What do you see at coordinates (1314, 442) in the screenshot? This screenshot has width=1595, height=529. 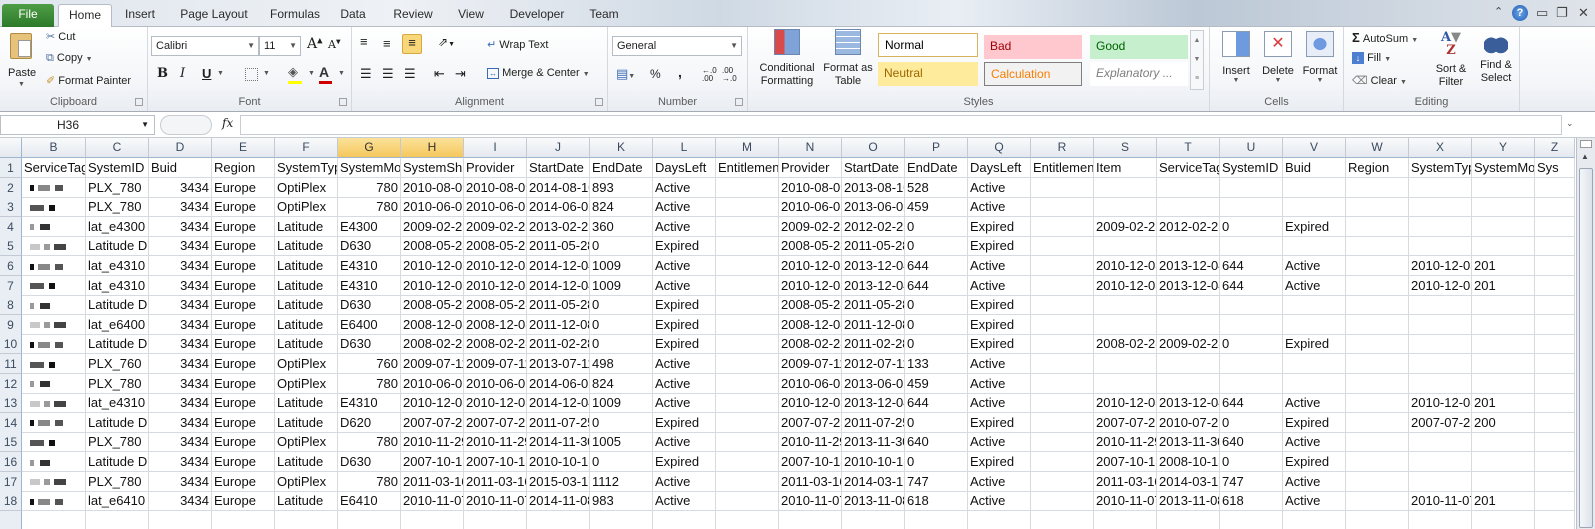 I see `cell-v15: Active` at bounding box center [1314, 442].